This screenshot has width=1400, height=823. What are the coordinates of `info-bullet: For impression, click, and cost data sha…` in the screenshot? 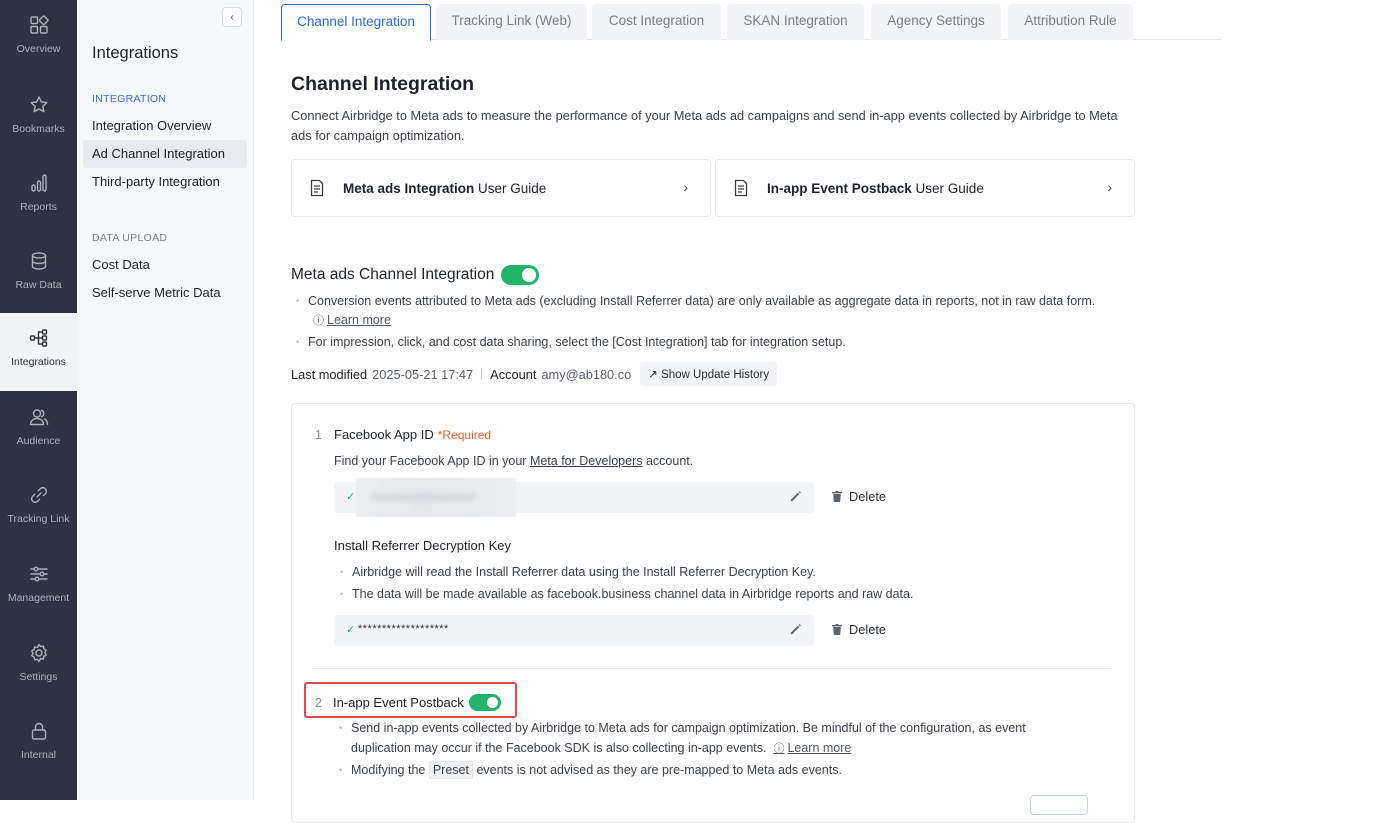 It's located at (712, 342).